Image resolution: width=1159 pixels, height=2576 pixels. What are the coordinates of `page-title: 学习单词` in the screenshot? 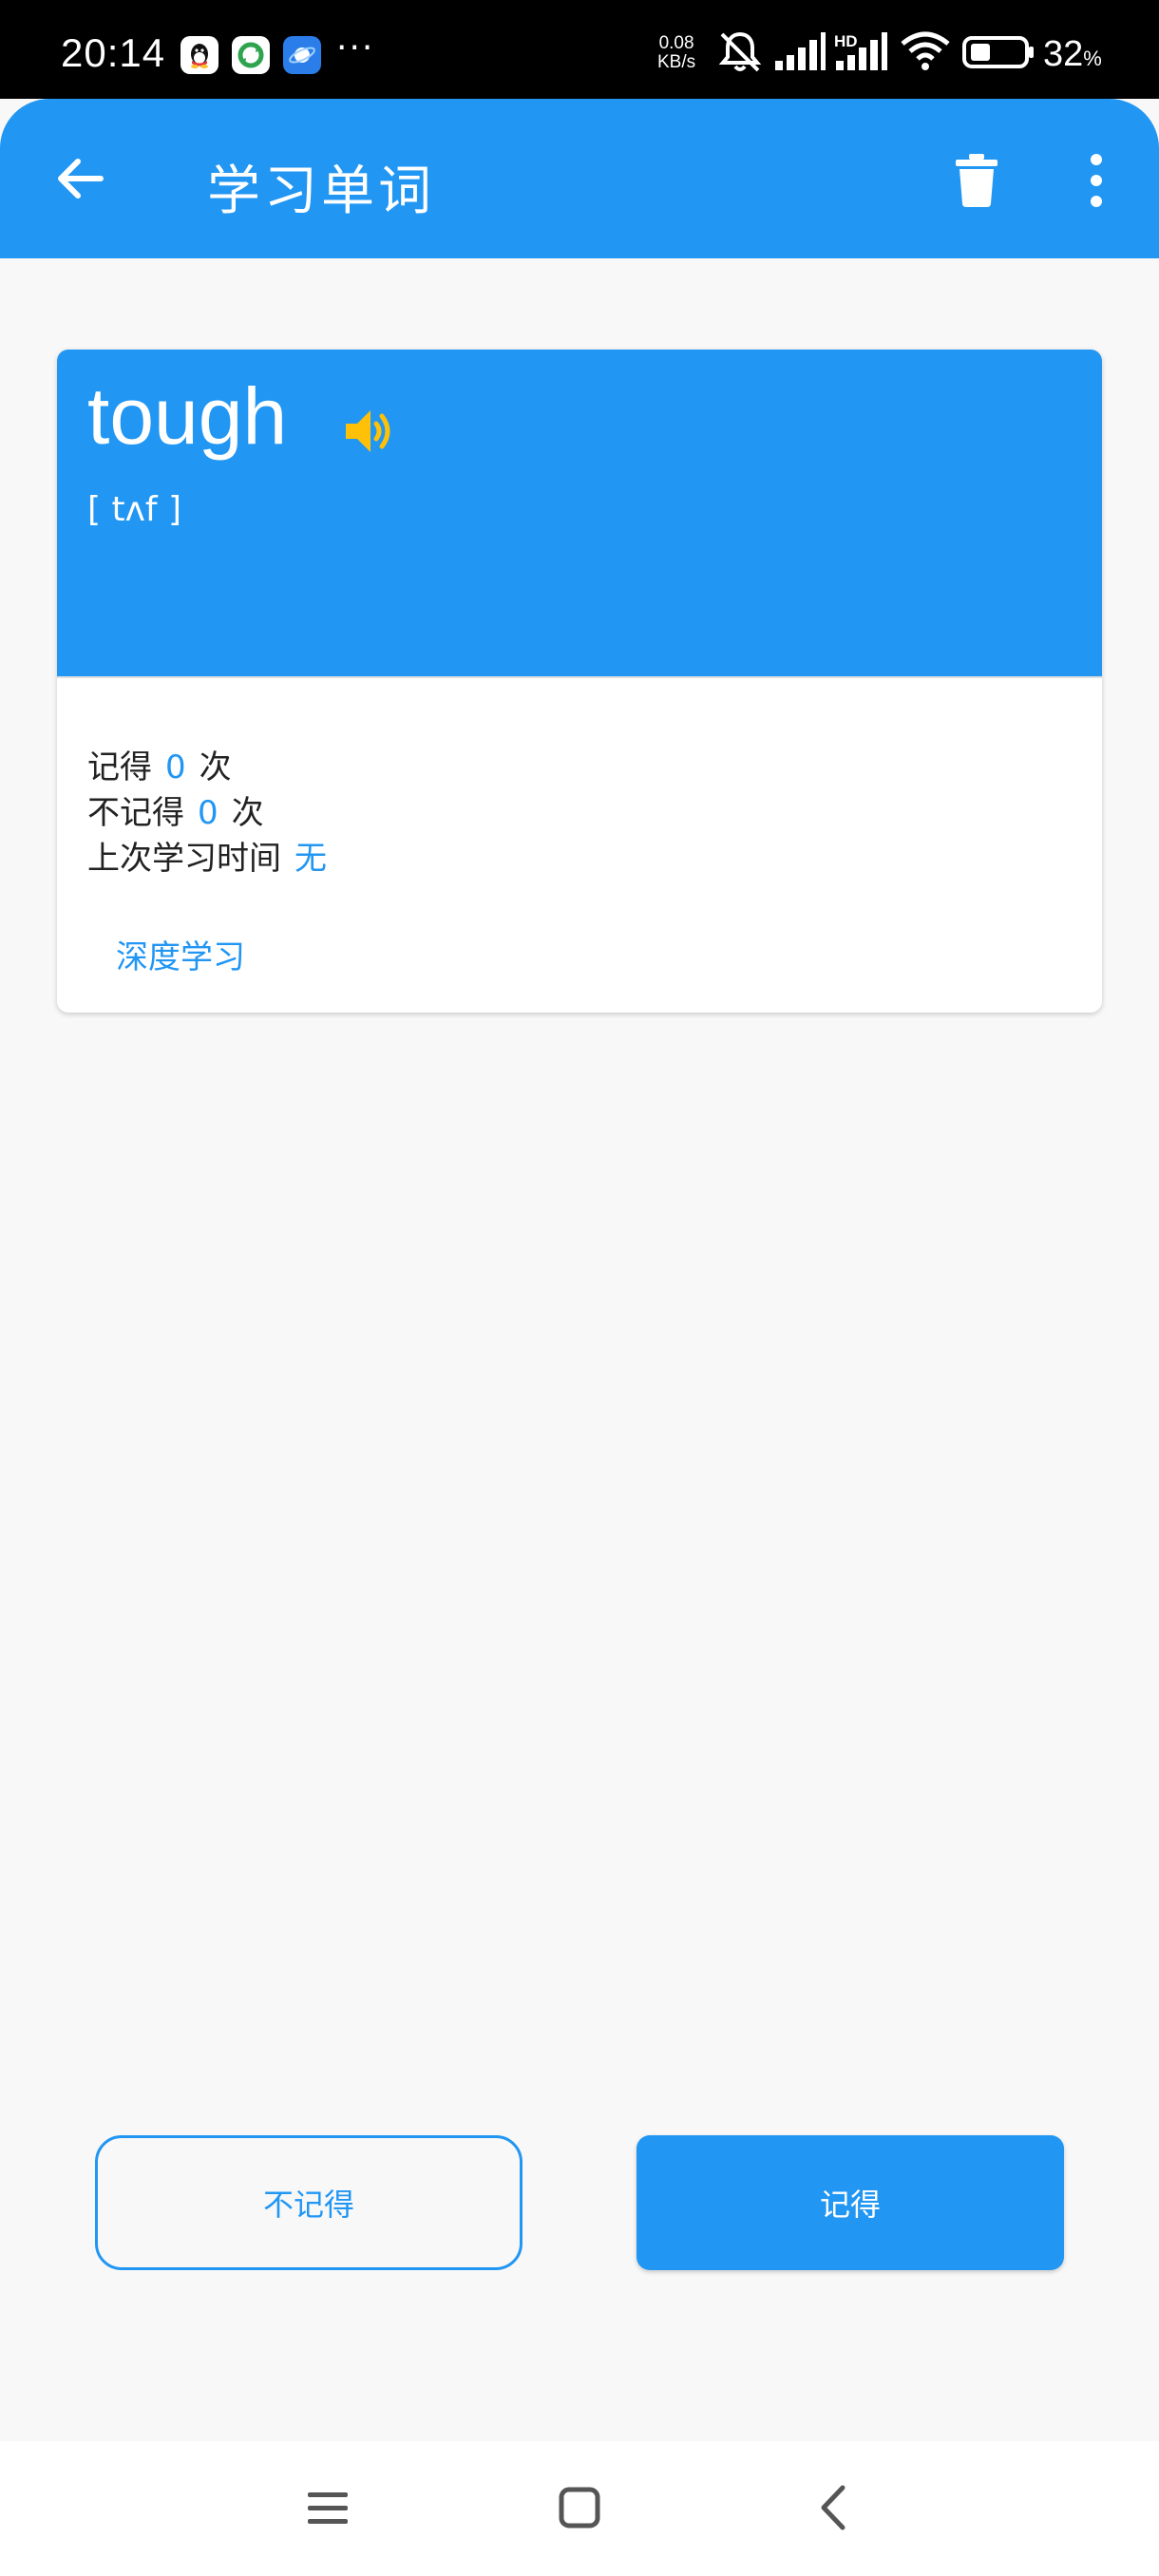 It's located at (321, 191).